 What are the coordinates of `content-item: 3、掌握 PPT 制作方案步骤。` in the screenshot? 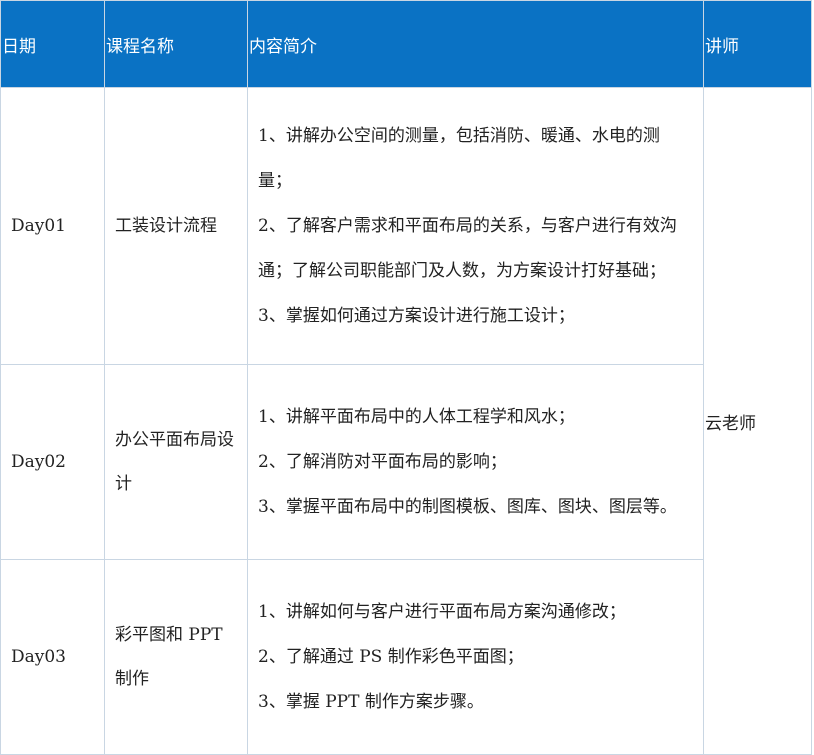 It's located at (371, 701).